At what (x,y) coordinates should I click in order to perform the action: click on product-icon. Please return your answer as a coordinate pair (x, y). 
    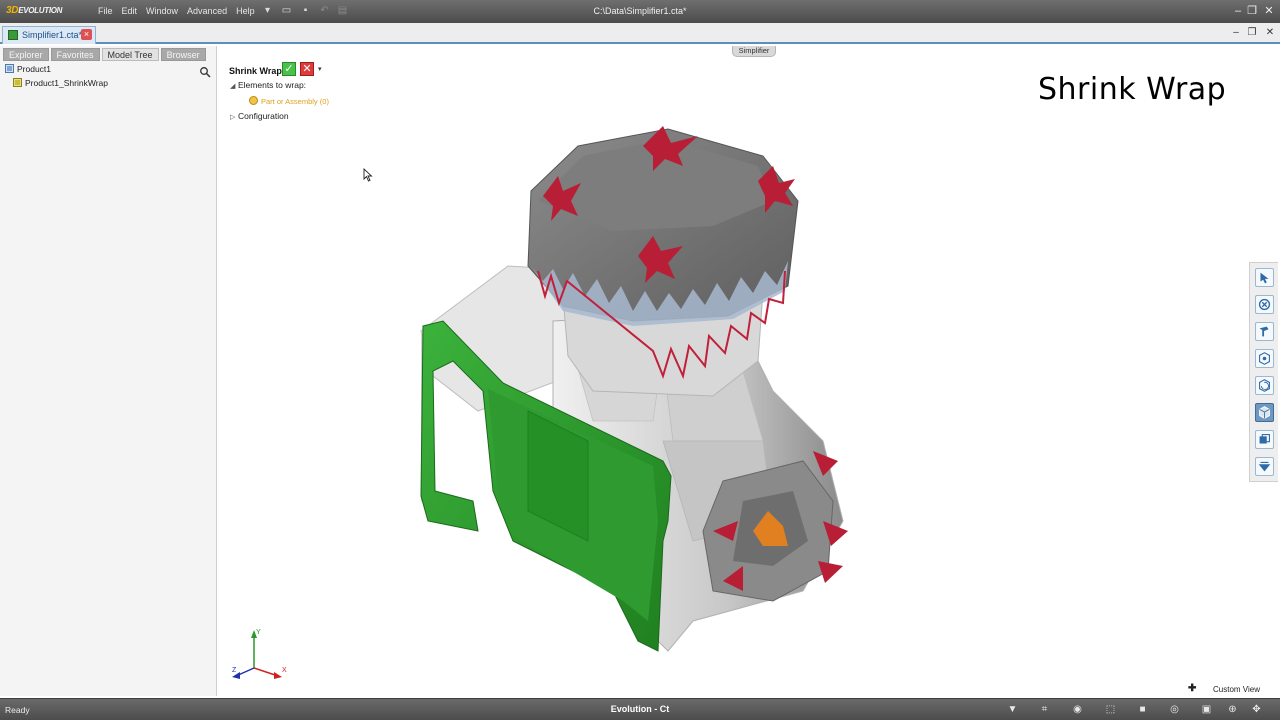
    Looking at the image, I should click on (9, 68).